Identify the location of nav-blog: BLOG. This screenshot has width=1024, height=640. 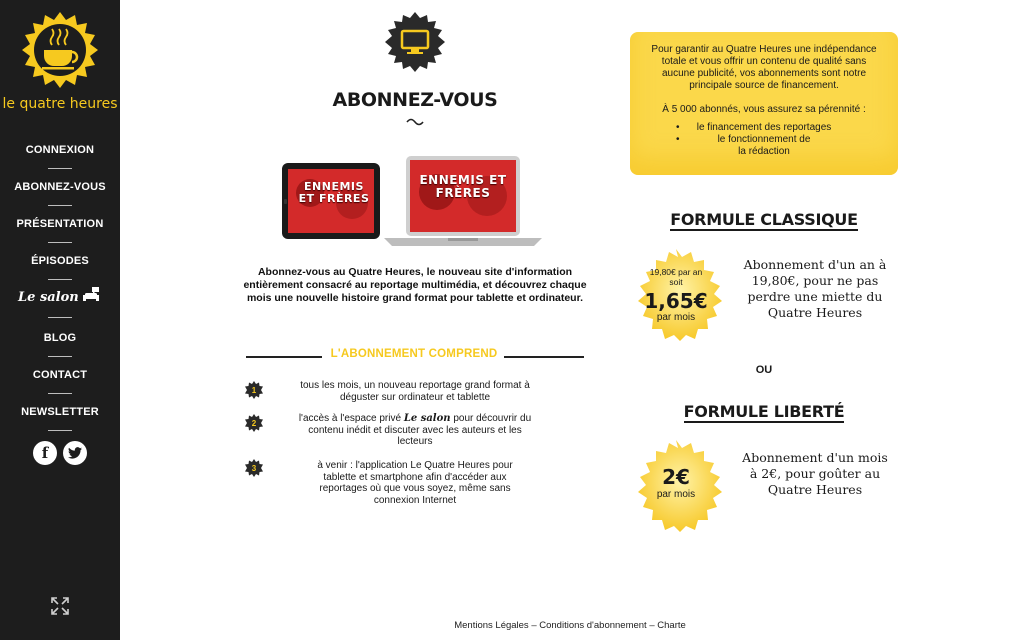
(60, 338).